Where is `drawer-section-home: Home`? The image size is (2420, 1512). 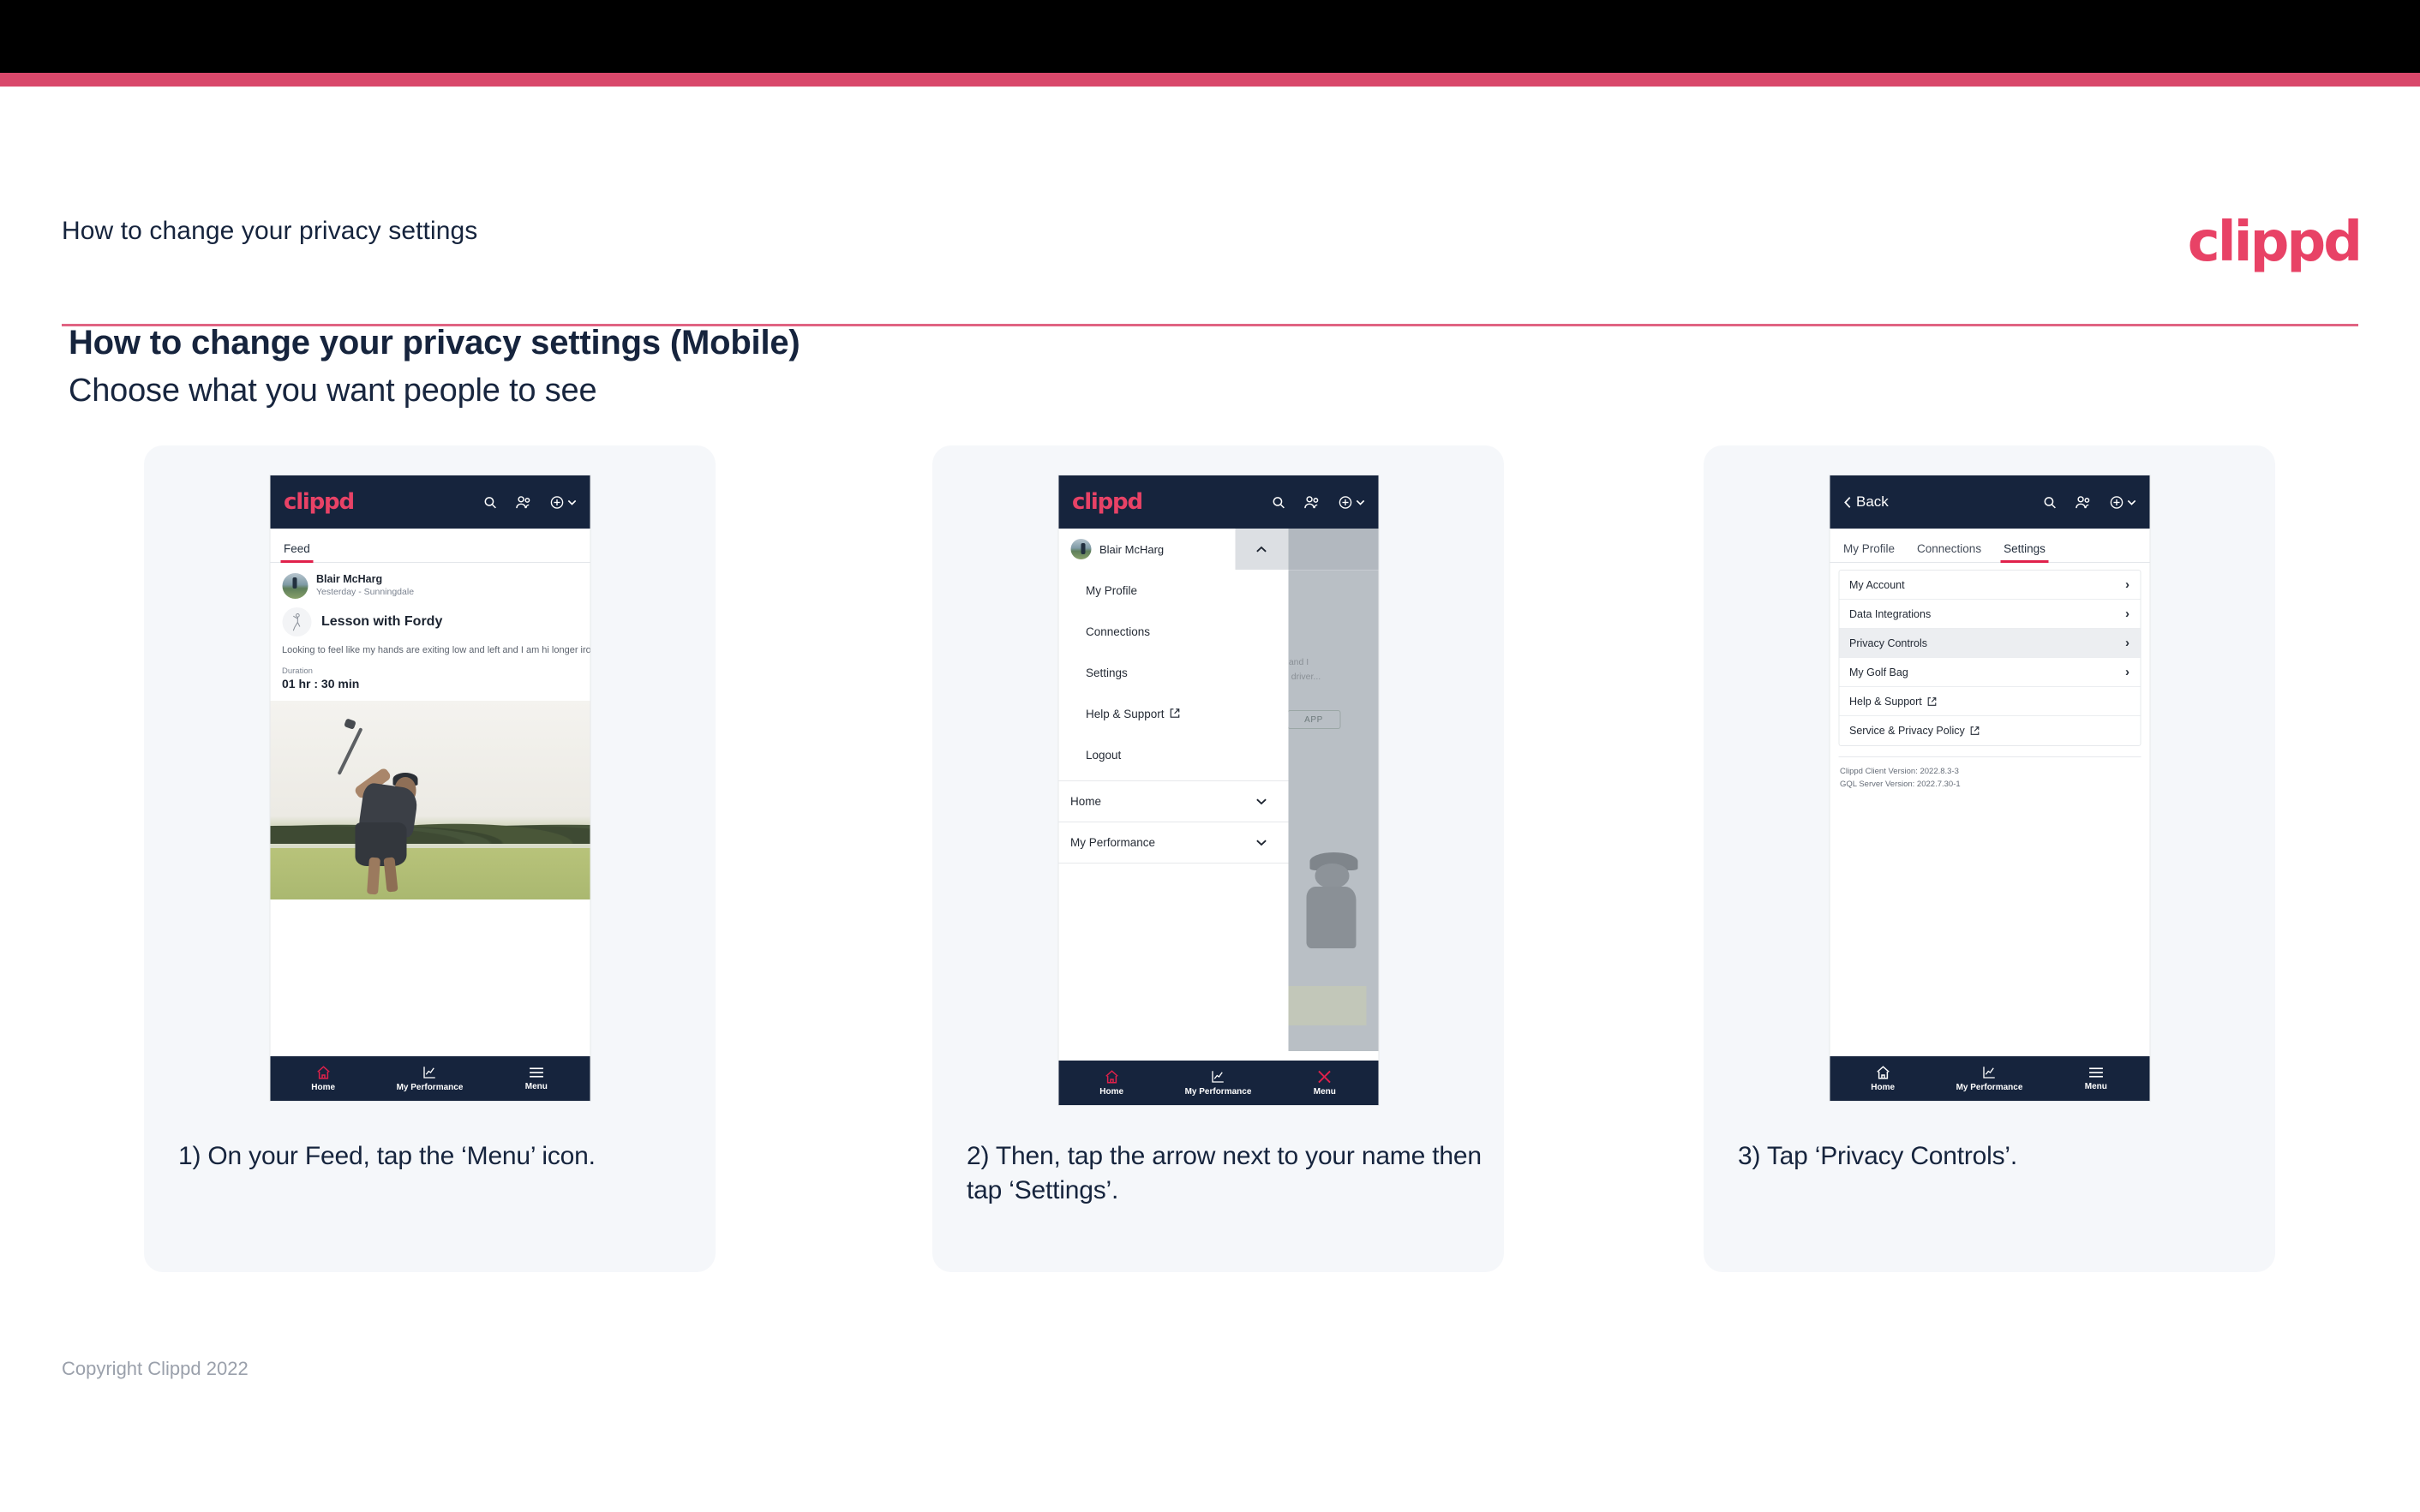 drawer-section-home: Home is located at coordinates (1173, 802).